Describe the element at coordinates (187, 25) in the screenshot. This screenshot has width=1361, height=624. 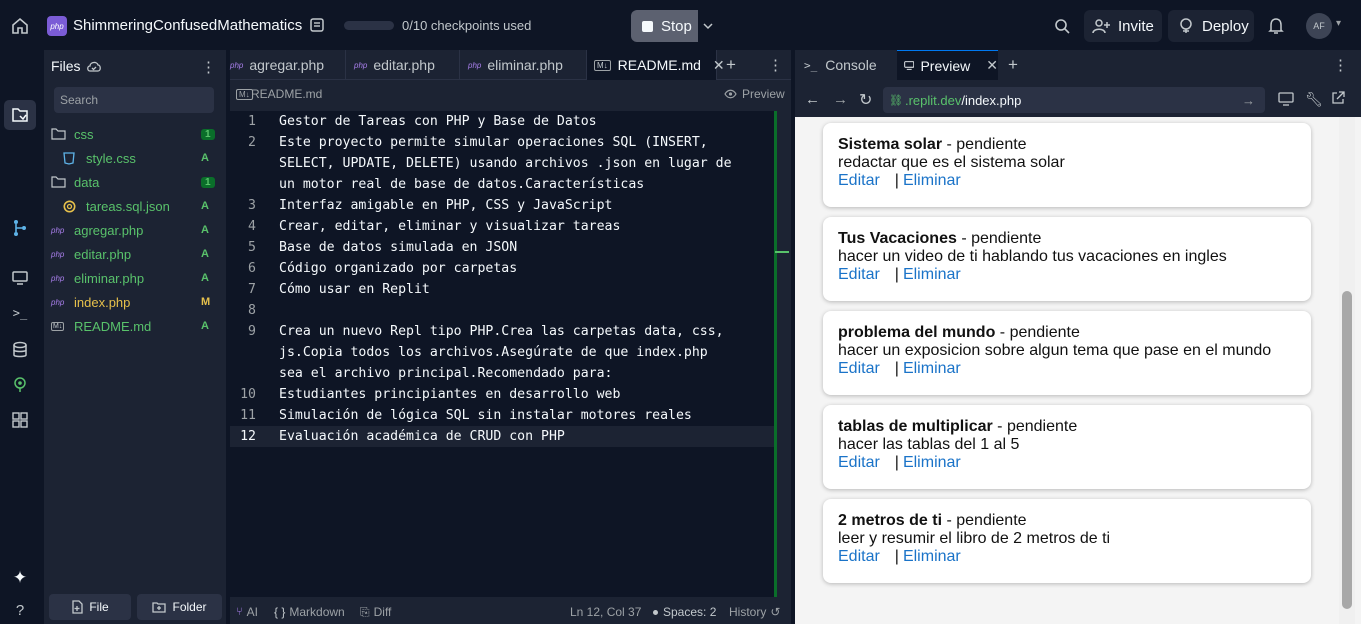
I see `repl-name: ShimmeringConfusedMathematics` at that location.